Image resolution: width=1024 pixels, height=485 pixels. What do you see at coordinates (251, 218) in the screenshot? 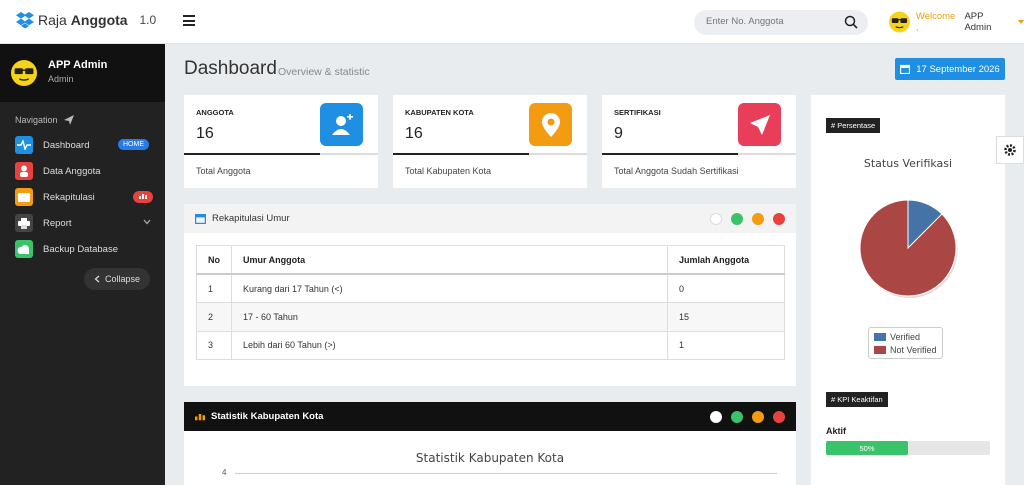
I see `panel-title: Rekapitulasi Umur` at bounding box center [251, 218].